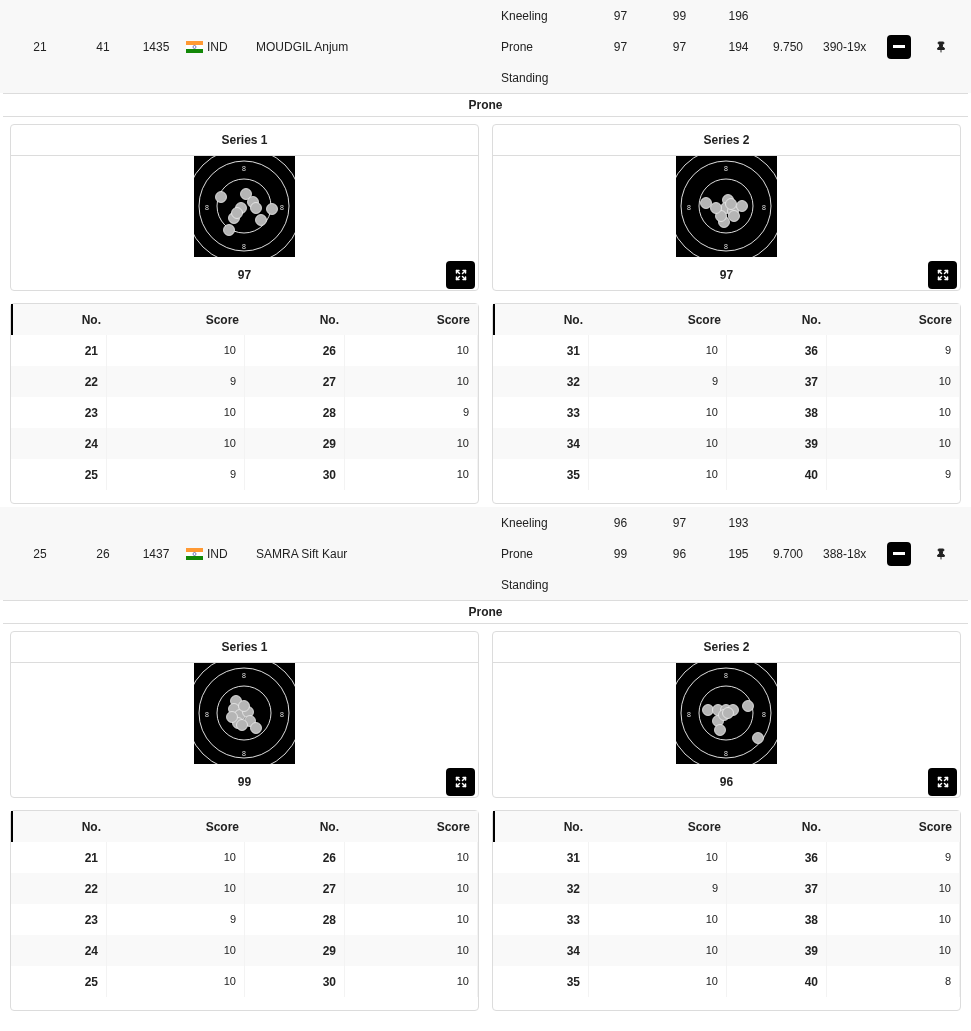 This screenshot has height=1031, width=971. What do you see at coordinates (244, 782) in the screenshot?
I see `series-score: 99` at bounding box center [244, 782].